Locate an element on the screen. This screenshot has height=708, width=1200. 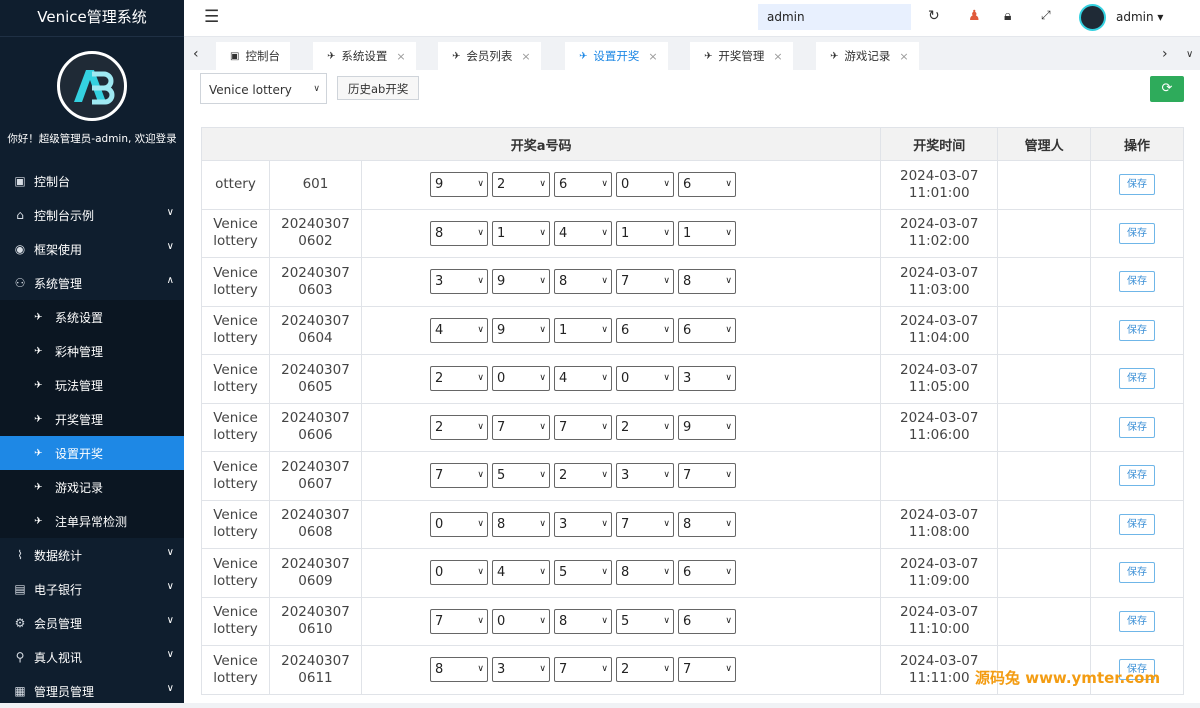
sidebar-item: ⌇ 数据统计 ∨ is located at coordinates (92, 555).